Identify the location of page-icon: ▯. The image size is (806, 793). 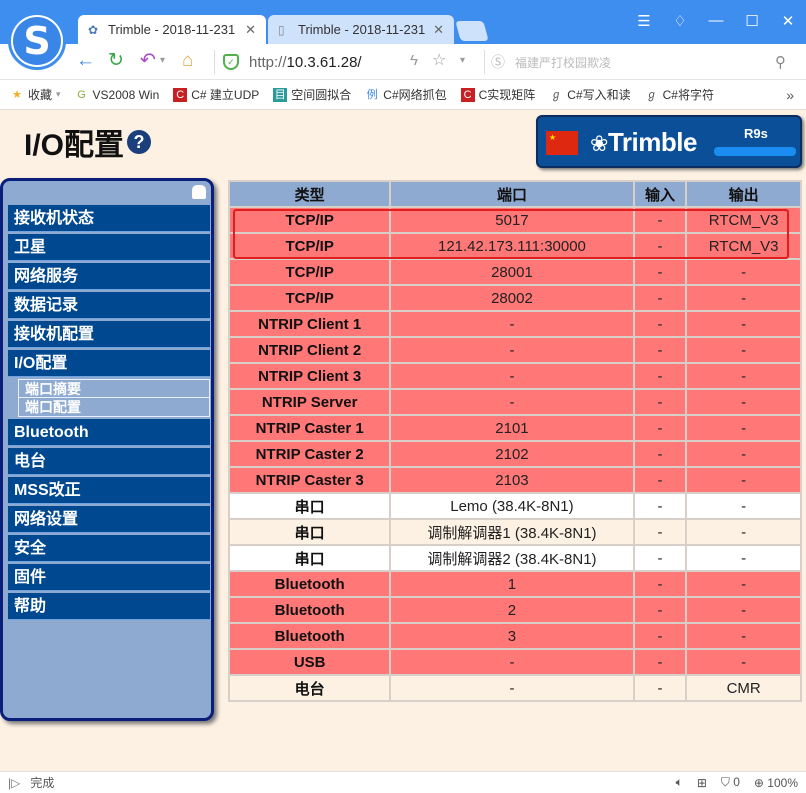
(281, 29).